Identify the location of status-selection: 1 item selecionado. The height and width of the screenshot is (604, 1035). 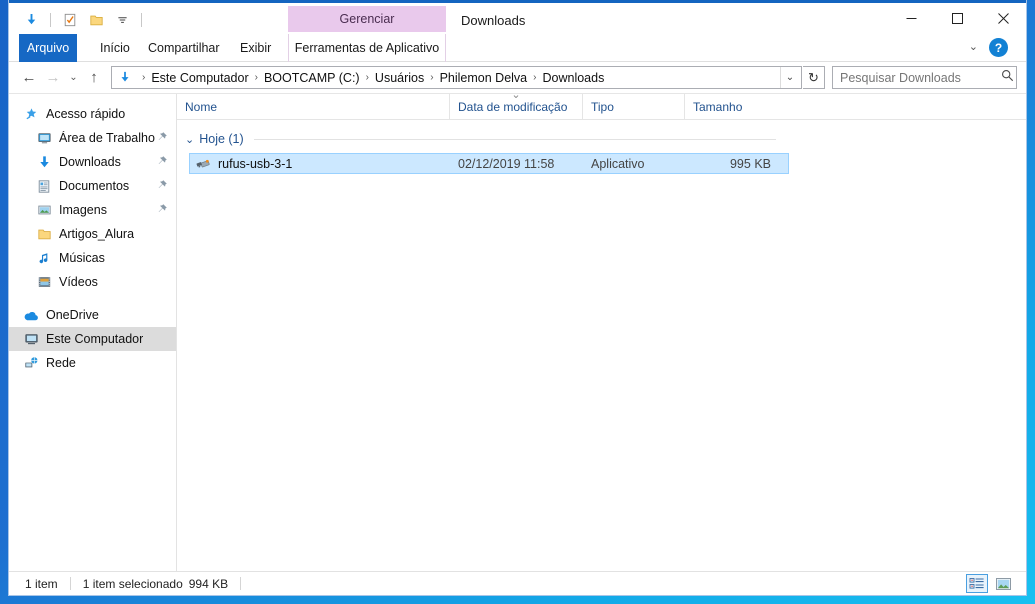
(132, 583).